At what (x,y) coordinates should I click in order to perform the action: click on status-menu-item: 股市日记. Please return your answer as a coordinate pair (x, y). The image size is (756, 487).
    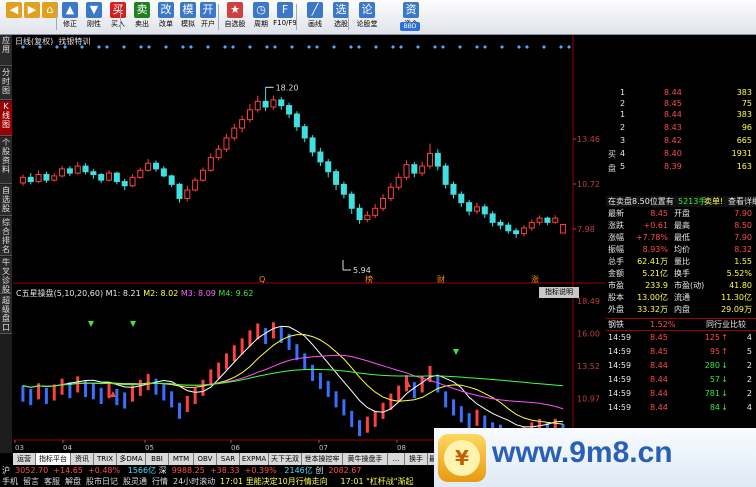
    Looking at the image, I should click on (102, 481).